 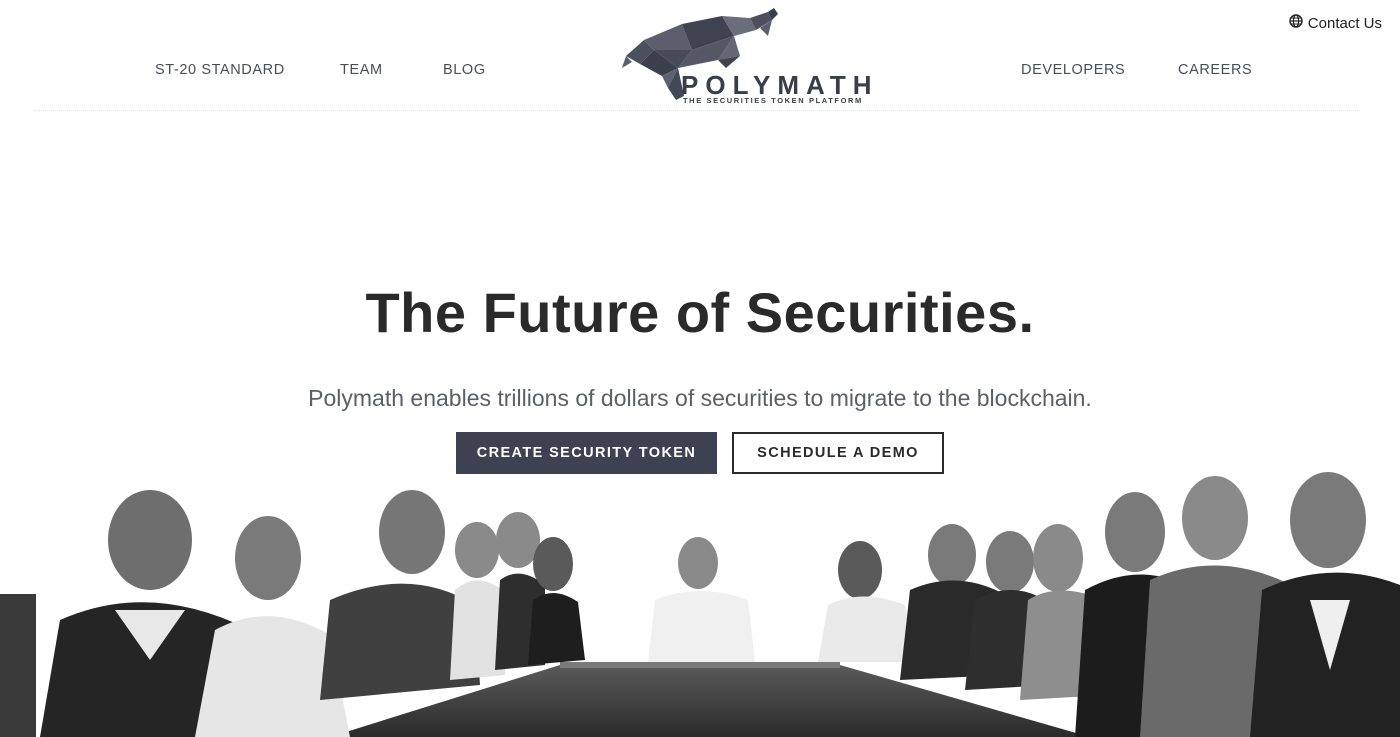 I want to click on globe-icon, so click(x=1296, y=23).